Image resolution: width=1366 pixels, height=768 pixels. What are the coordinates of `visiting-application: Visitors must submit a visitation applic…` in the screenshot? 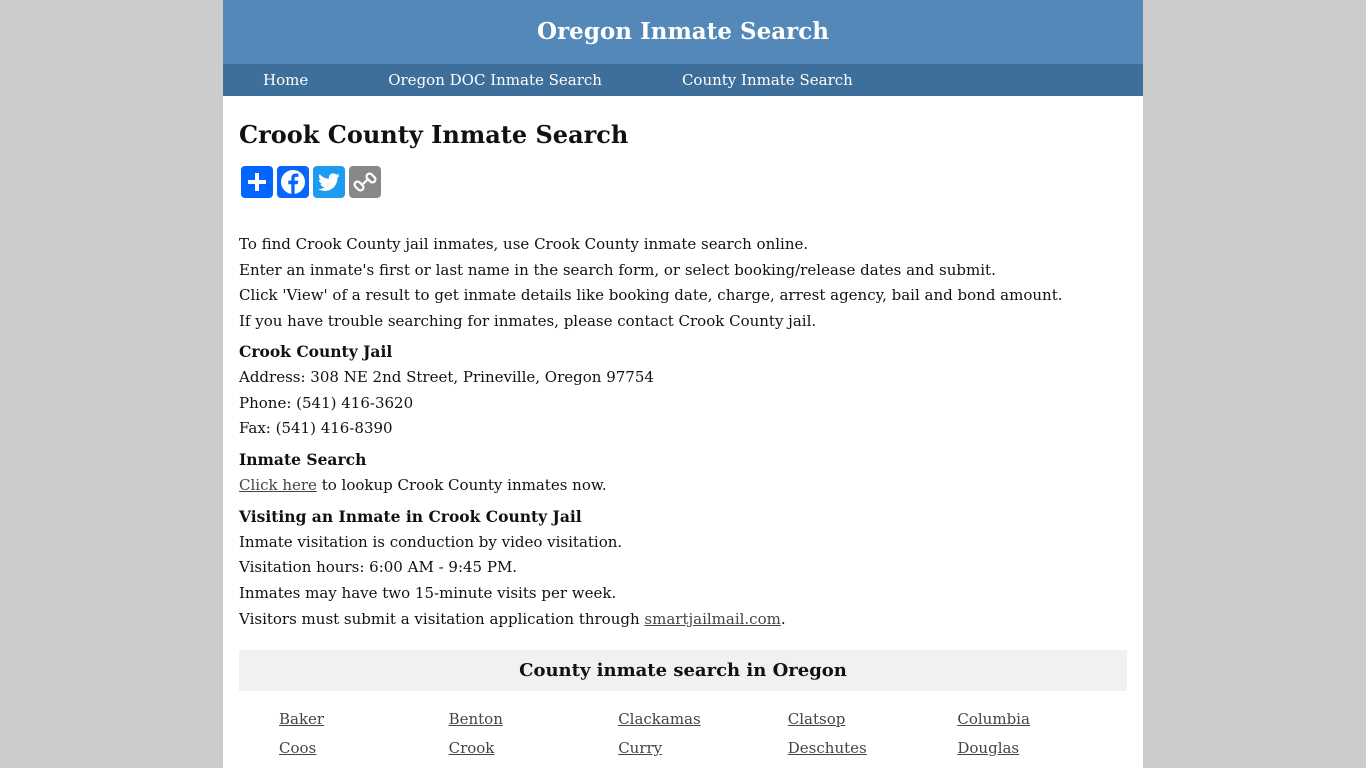 It's located at (683, 620).